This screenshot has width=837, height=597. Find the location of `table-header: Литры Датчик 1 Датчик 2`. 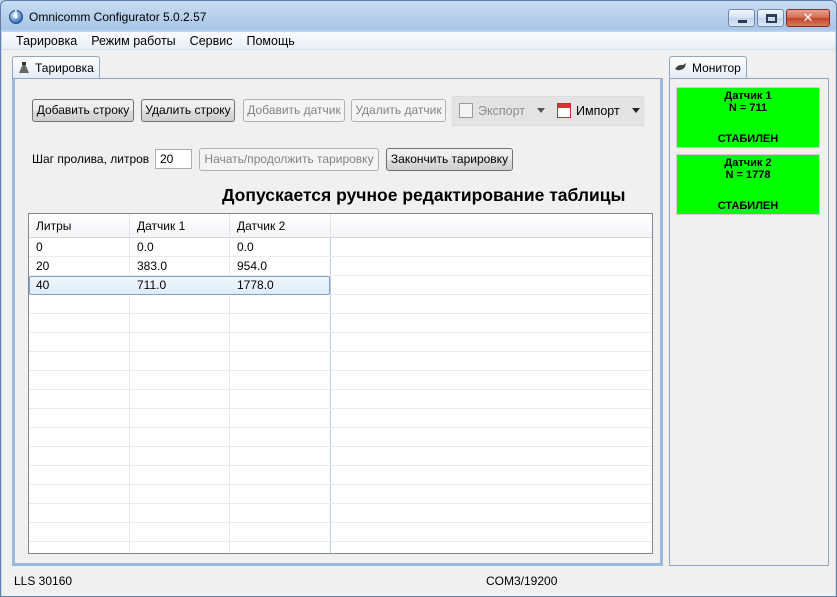

table-header: Литры Датчик 1 Датчик 2 is located at coordinates (340, 226).